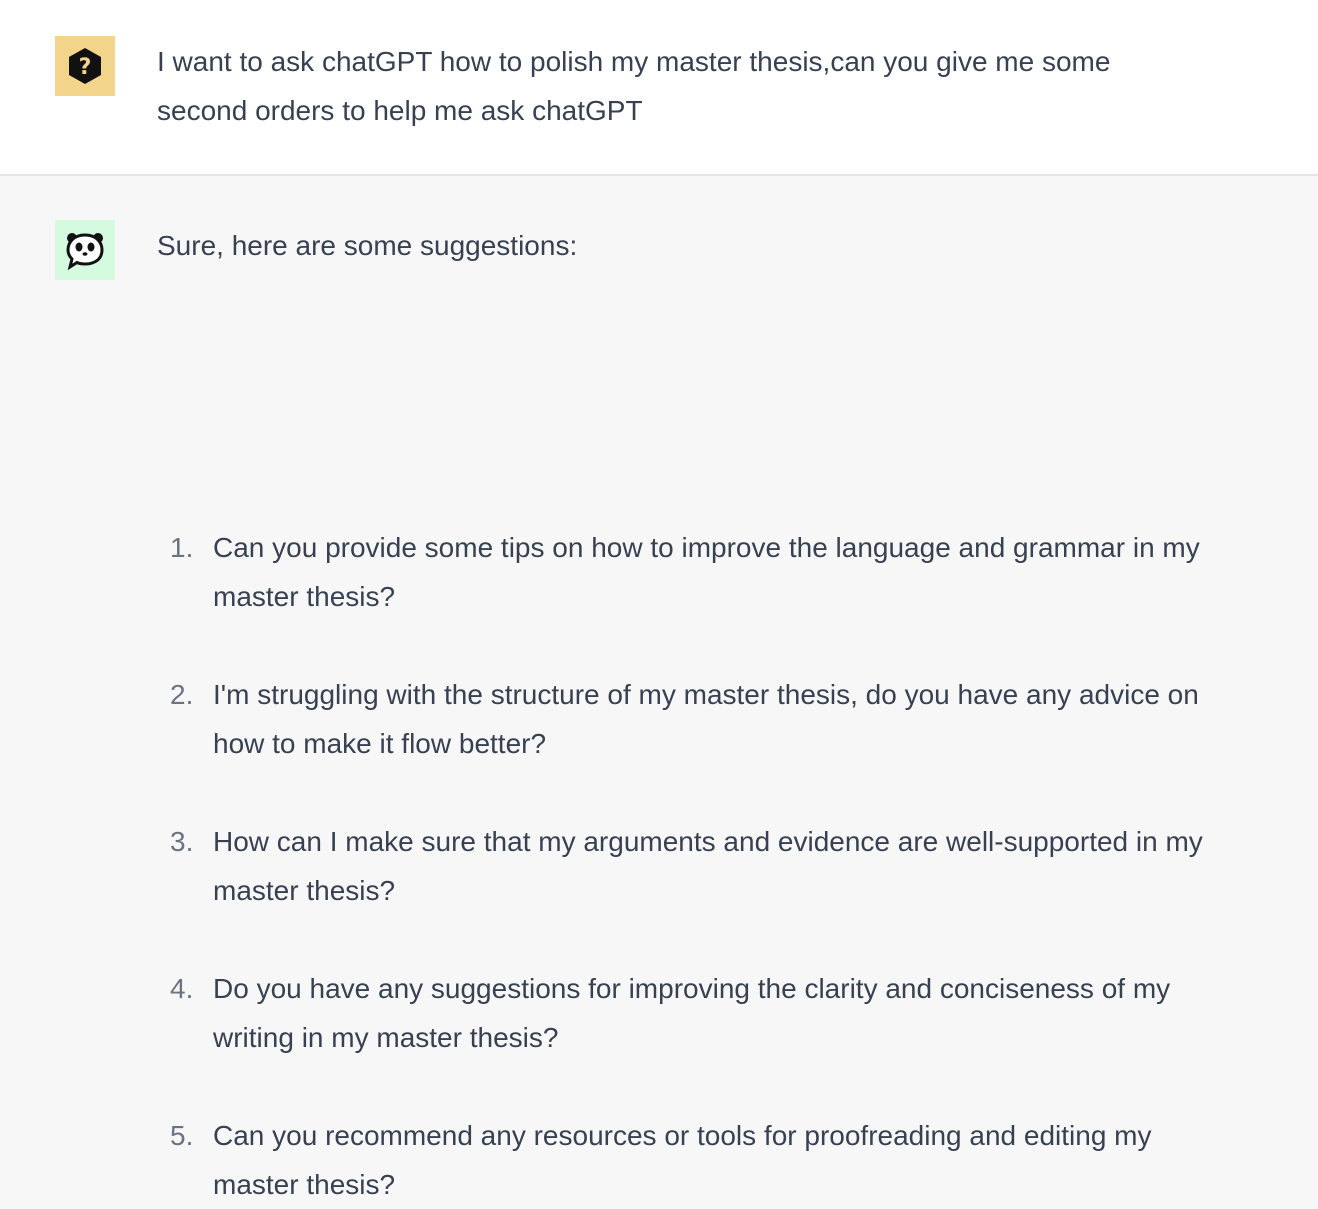  I want to click on question-hexagon-icon: ?, so click(85, 66).